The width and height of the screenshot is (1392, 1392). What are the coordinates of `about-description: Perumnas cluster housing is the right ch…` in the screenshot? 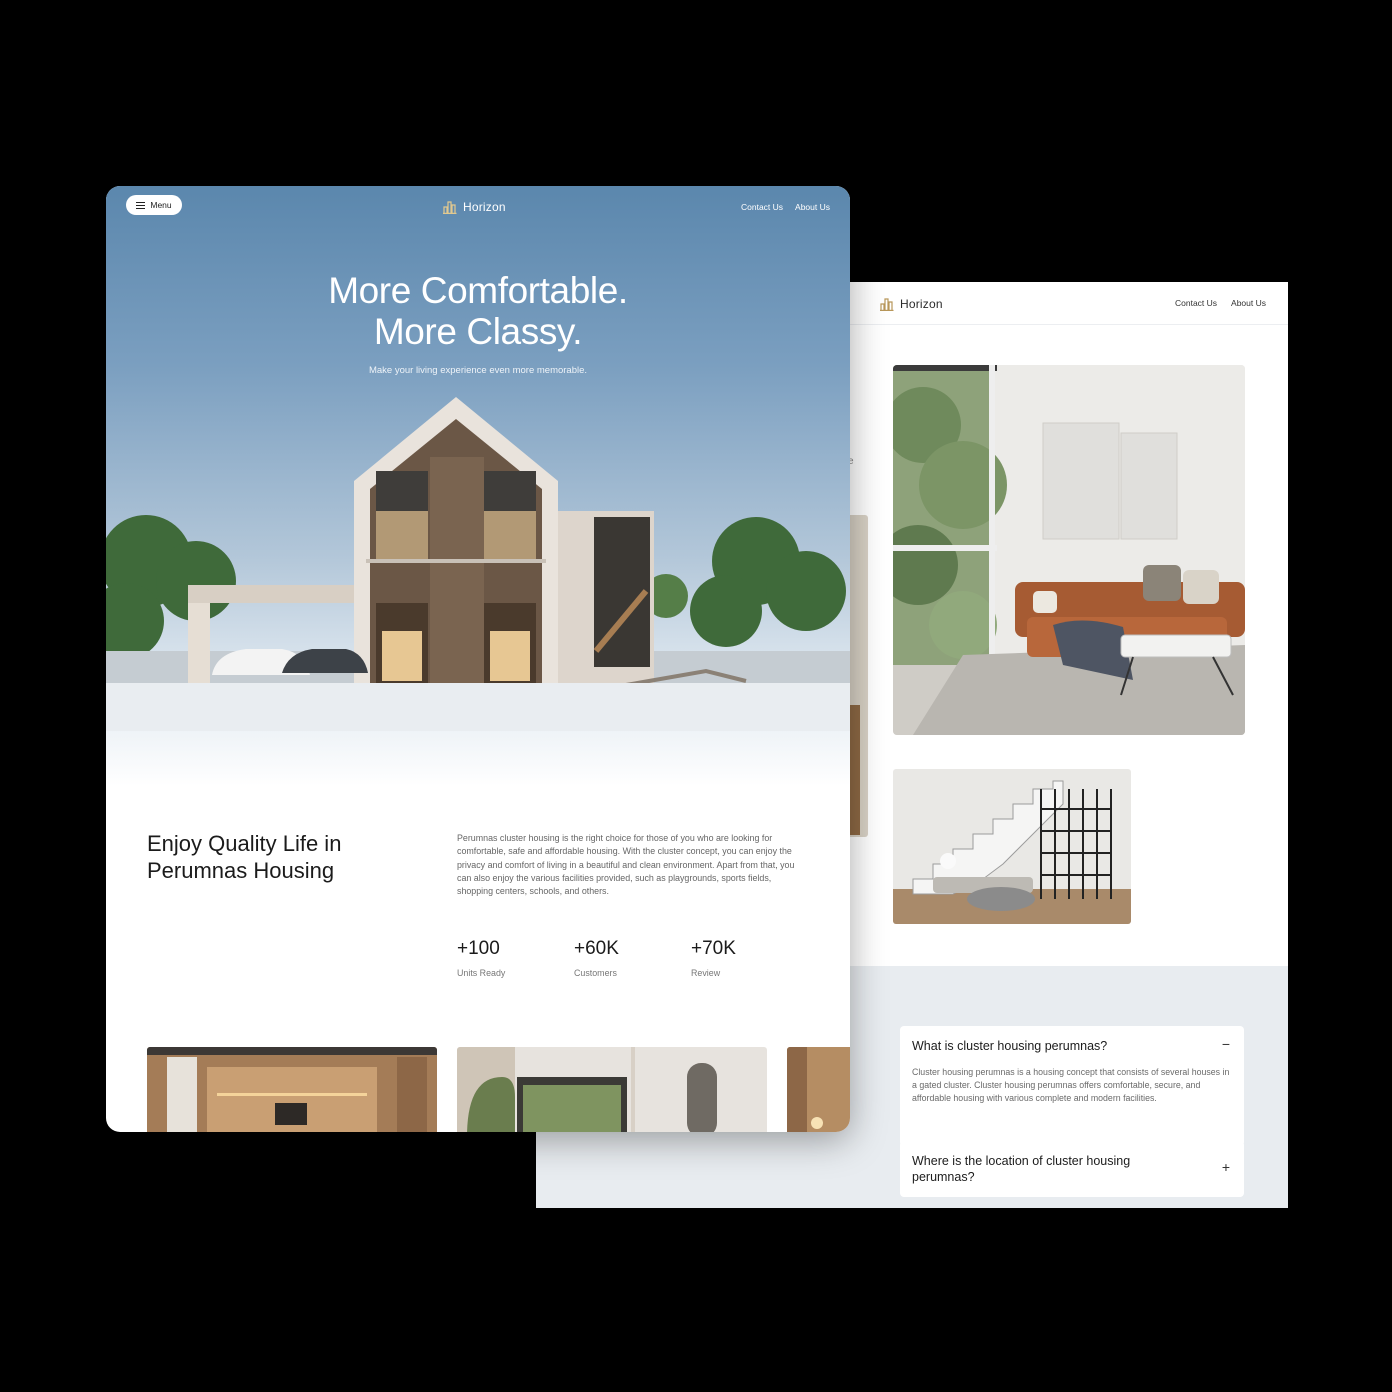 It's located at (626, 865).